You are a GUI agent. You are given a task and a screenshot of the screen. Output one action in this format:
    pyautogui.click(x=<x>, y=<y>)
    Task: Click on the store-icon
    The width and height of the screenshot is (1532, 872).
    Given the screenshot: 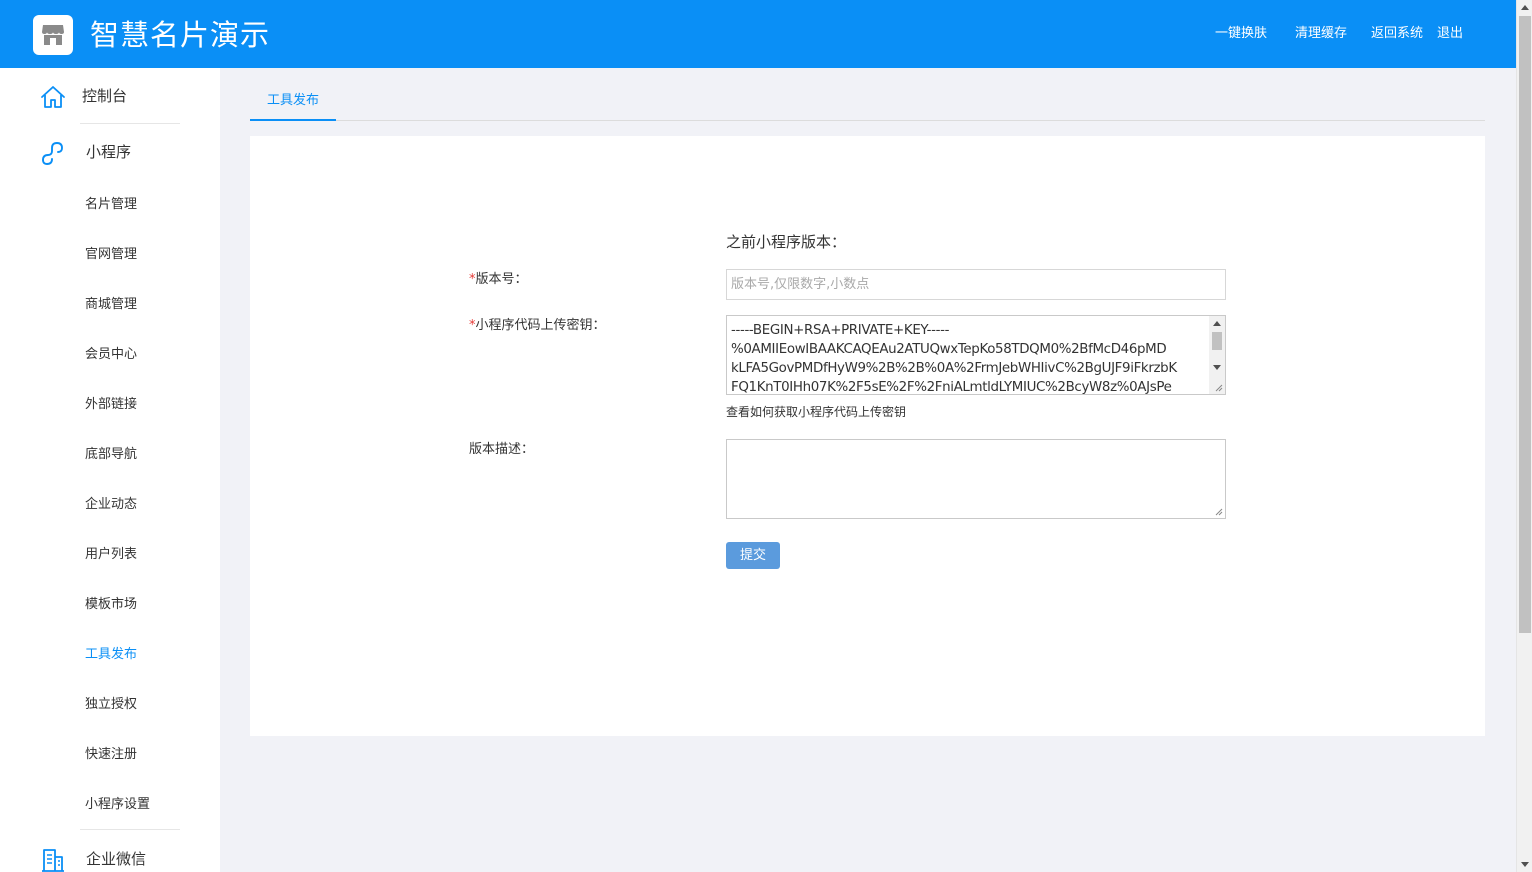 What is the action you would take?
    pyautogui.click(x=53, y=35)
    